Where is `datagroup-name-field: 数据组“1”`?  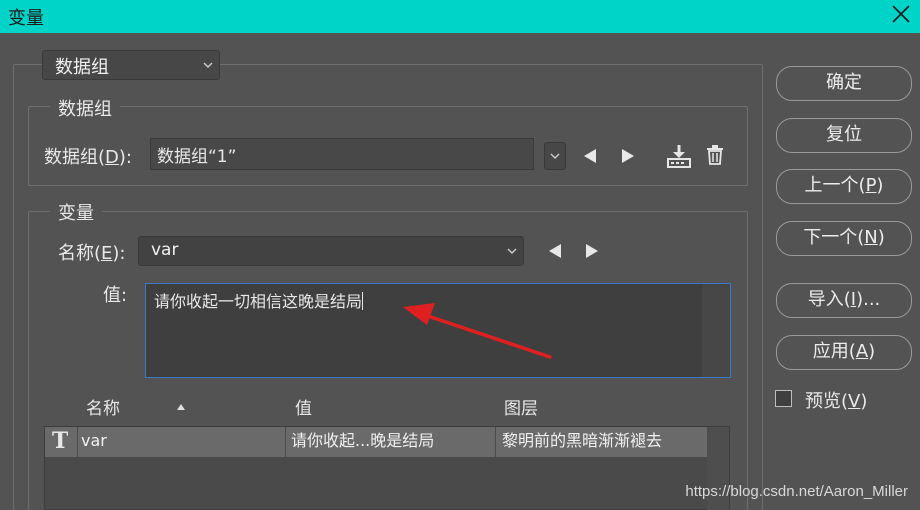
datagroup-name-field: 数据组“1” is located at coordinates (342, 154).